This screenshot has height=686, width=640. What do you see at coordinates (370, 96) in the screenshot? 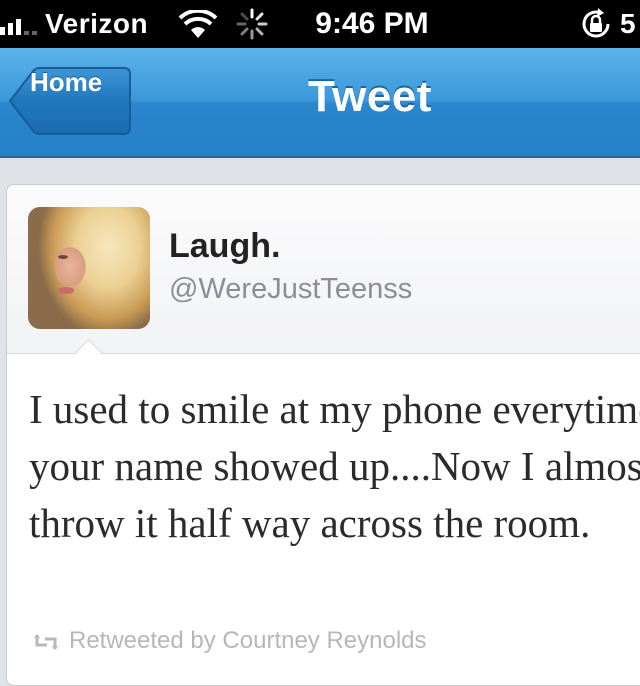
I see `page-title: Tweet` at bounding box center [370, 96].